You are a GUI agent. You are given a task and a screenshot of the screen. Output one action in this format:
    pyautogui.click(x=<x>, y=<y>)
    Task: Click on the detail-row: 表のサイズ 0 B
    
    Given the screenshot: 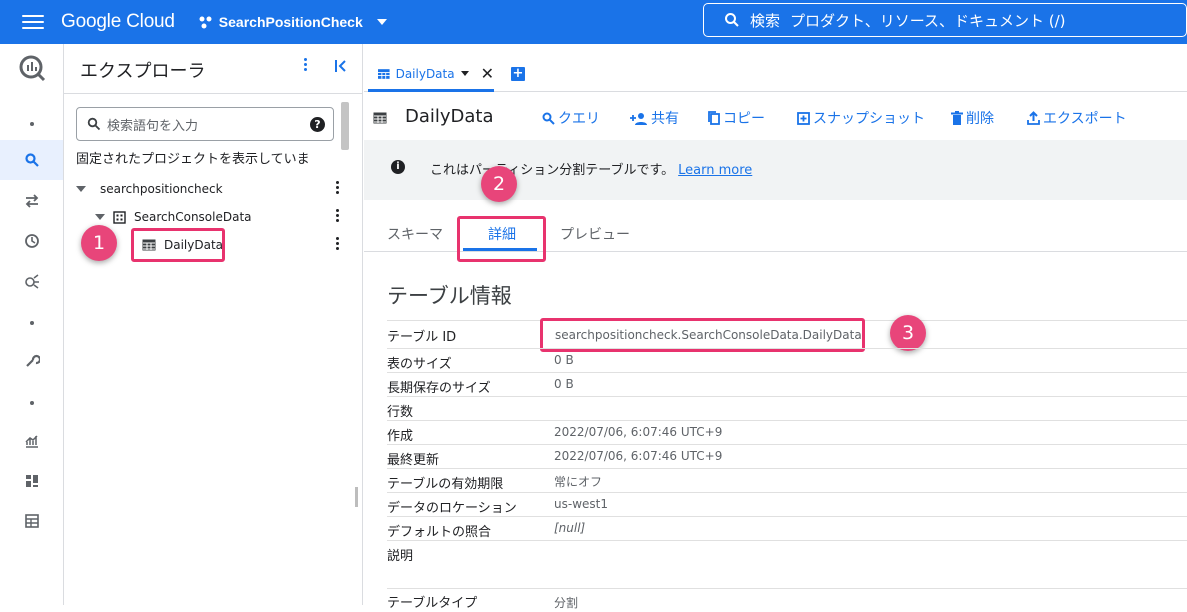 What is the action you would take?
    pyautogui.click(x=787, y=360)
    